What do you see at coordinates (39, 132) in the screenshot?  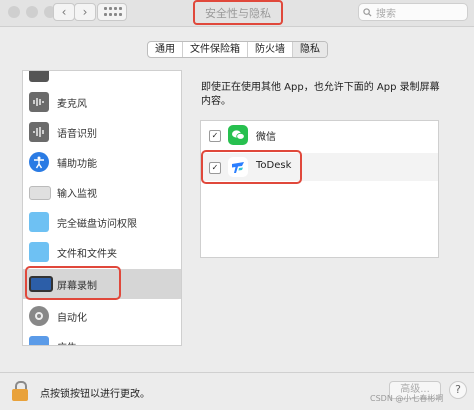 I see `speech-recognition-icon` at bounding box center [39, 132].